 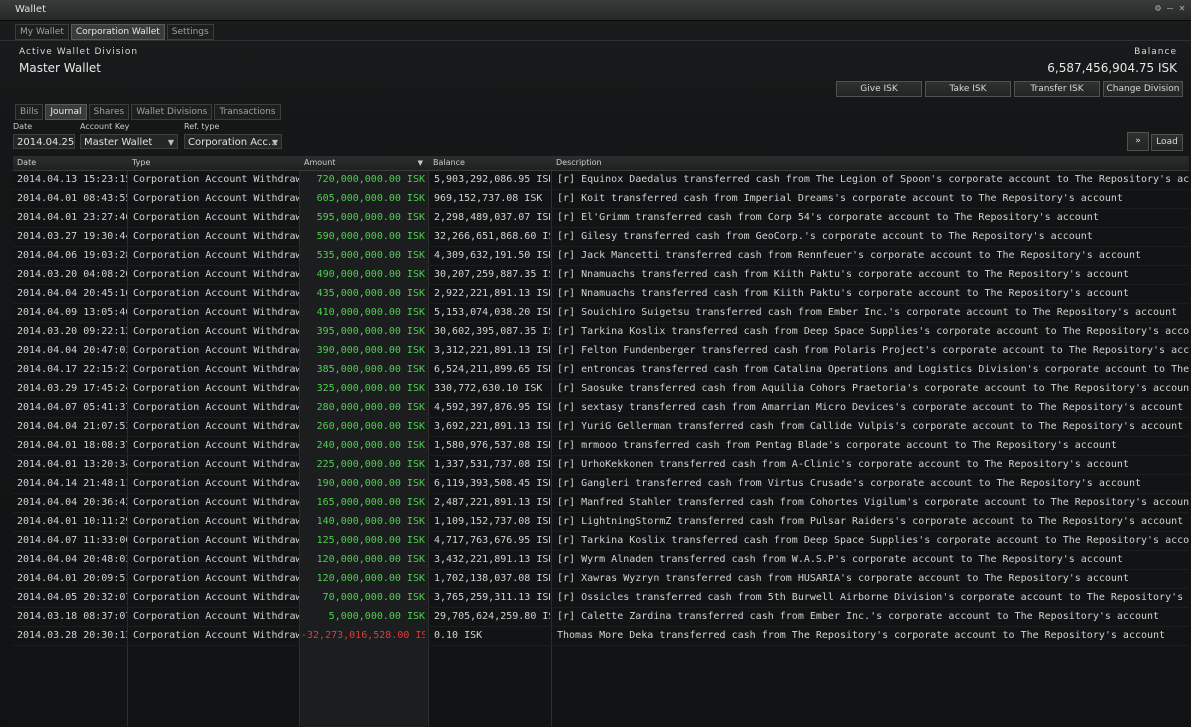 What do you see at coordinates (1057, 89) in the screenshot?
I see `transfer-isk-button: Transfer ISK` at bounding box center [1057, 89].